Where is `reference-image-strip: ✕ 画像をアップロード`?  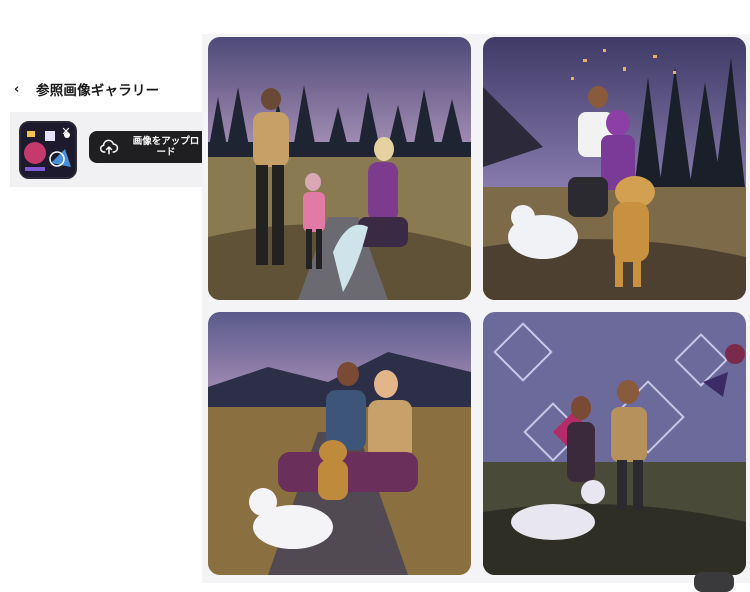 reference-image-strip: ✕ 画像をアップロード is located at coordinates (109, 149).